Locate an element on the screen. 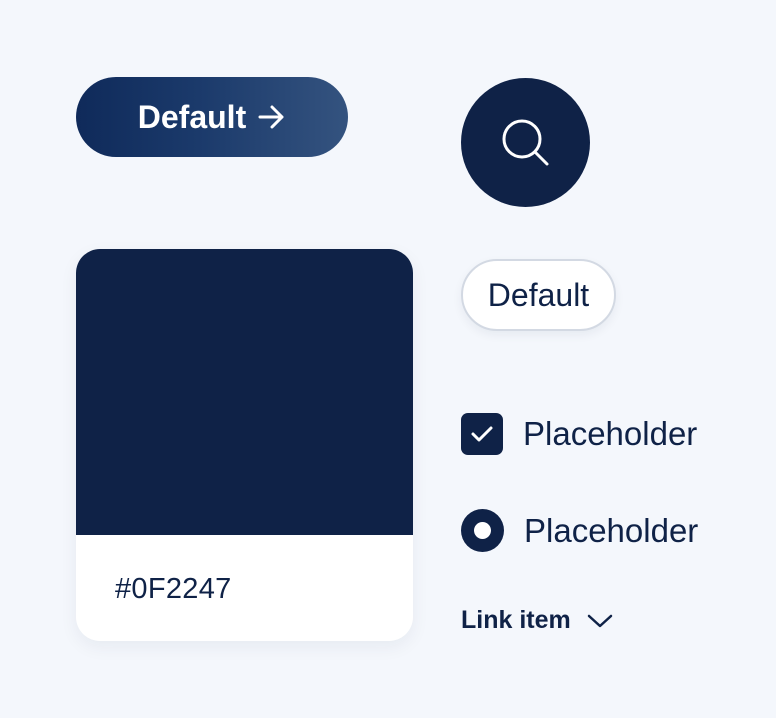 This screenshot has height=718, width=776. link-item-dropdown: Link item is located at coordinates (537, 620).